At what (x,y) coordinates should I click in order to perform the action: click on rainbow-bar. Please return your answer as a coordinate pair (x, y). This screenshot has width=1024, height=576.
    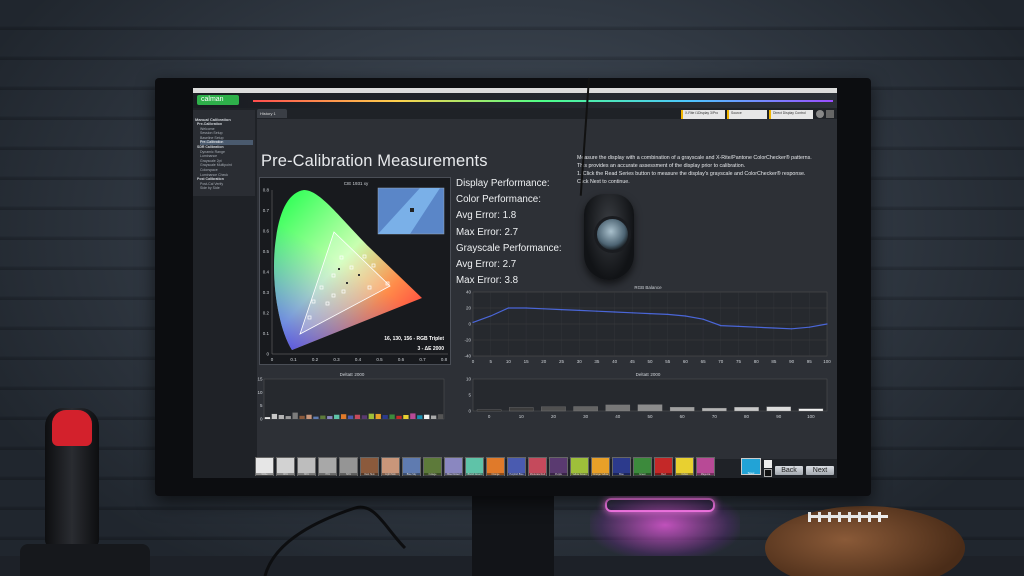
    Looking at the image, I should click on (543, 101).